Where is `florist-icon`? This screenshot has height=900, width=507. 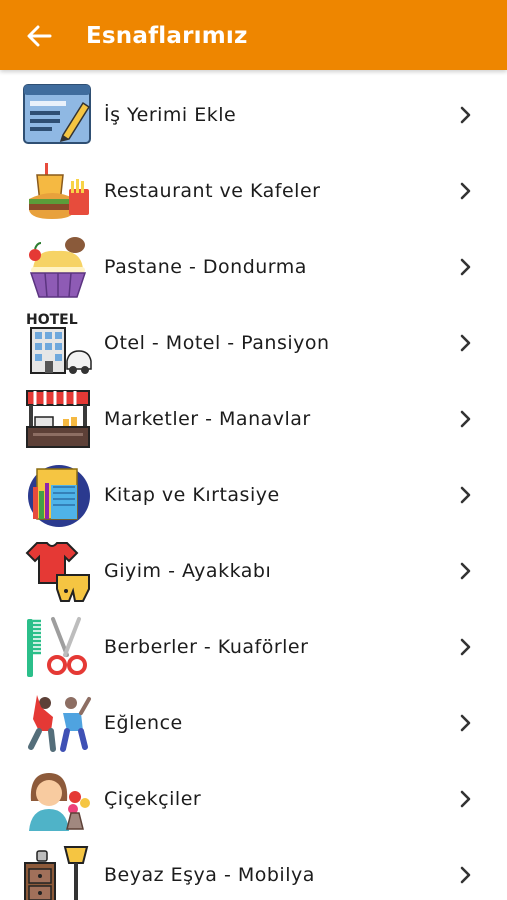 florist-icon is located at coordinates (58, 799).